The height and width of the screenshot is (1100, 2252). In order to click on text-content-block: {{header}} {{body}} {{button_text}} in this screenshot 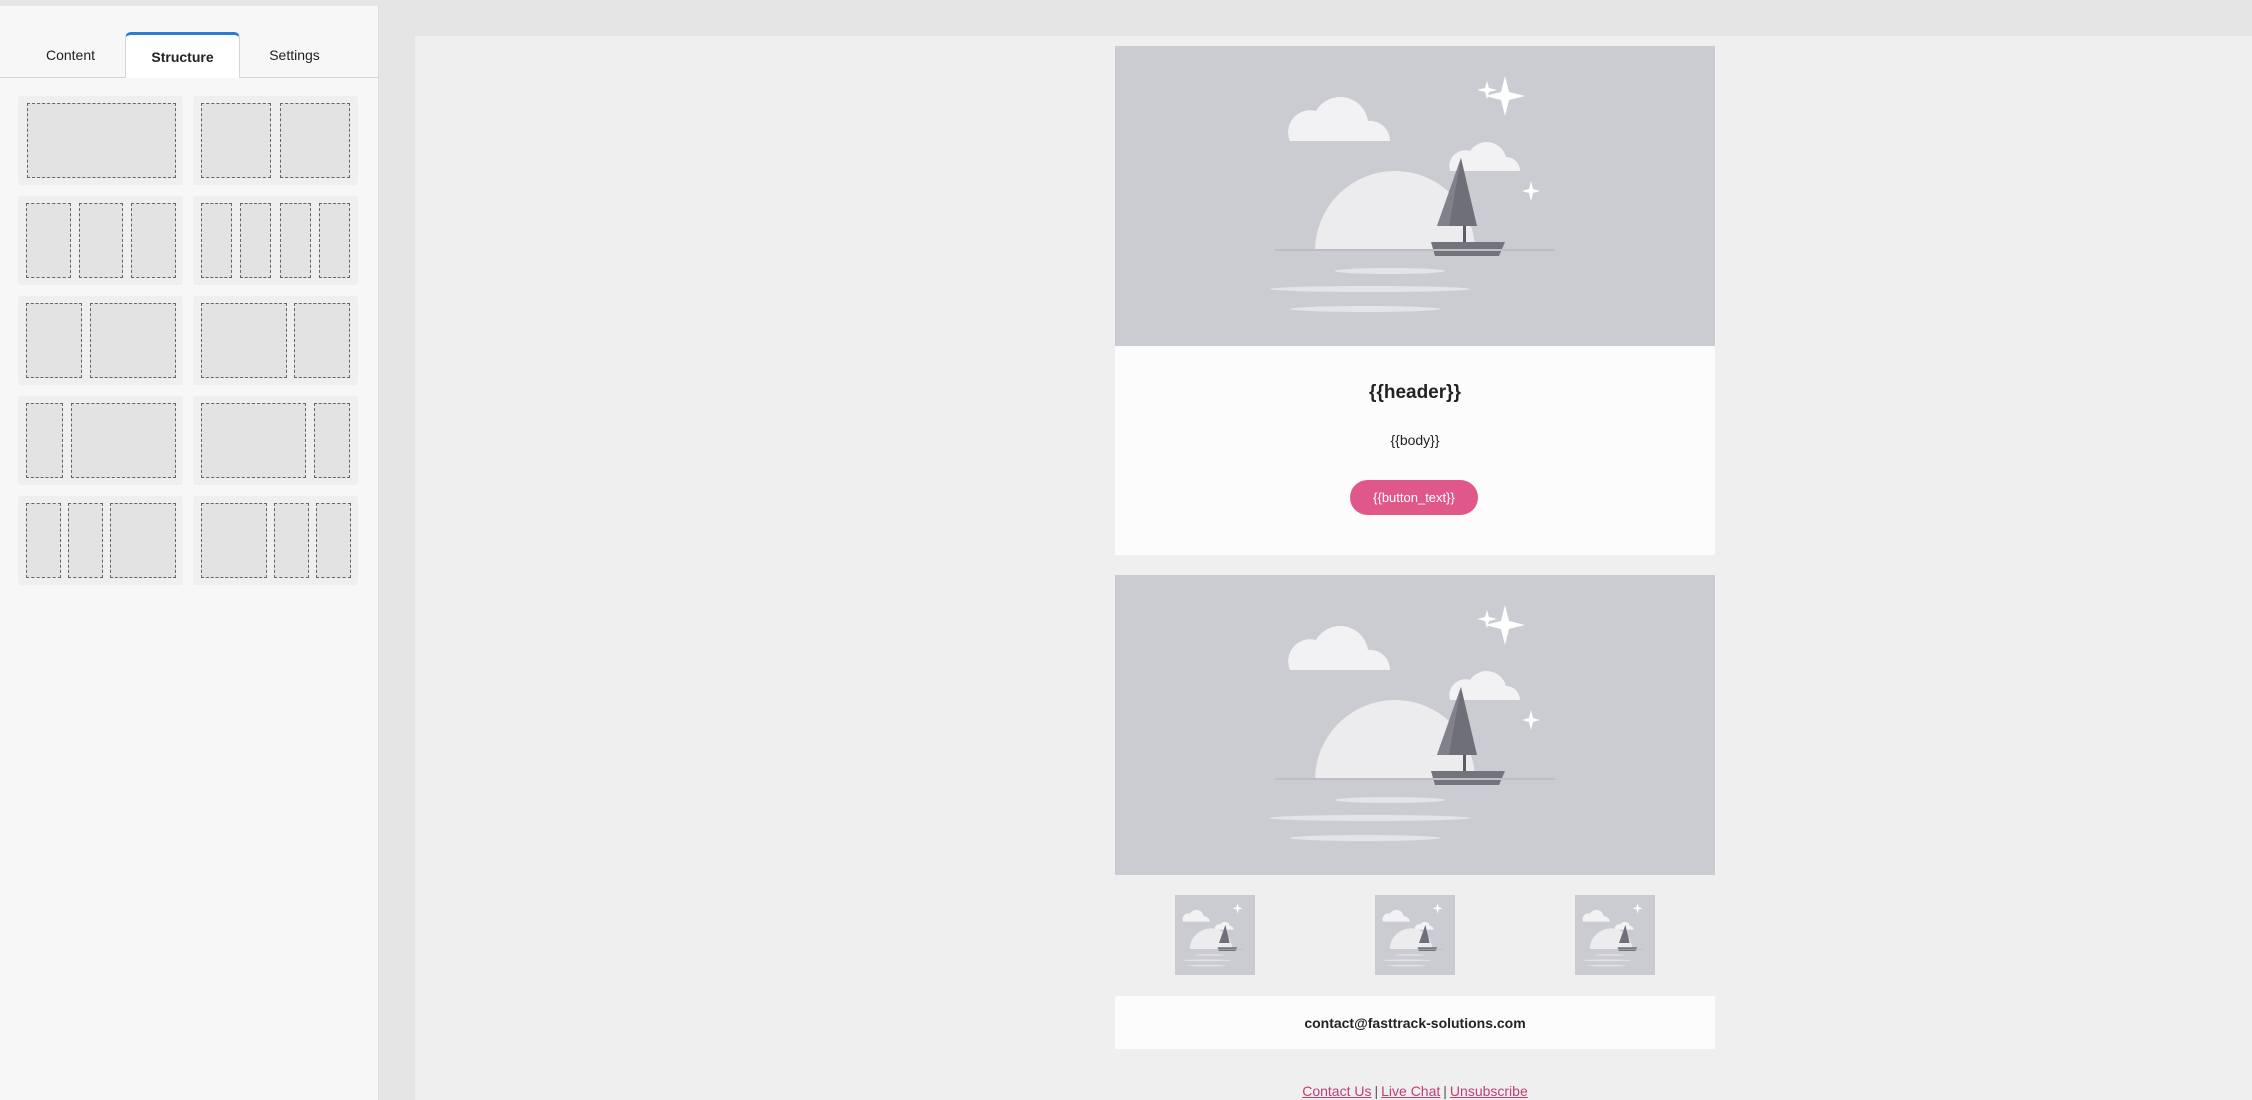, I will do `click(1415, 450)`.